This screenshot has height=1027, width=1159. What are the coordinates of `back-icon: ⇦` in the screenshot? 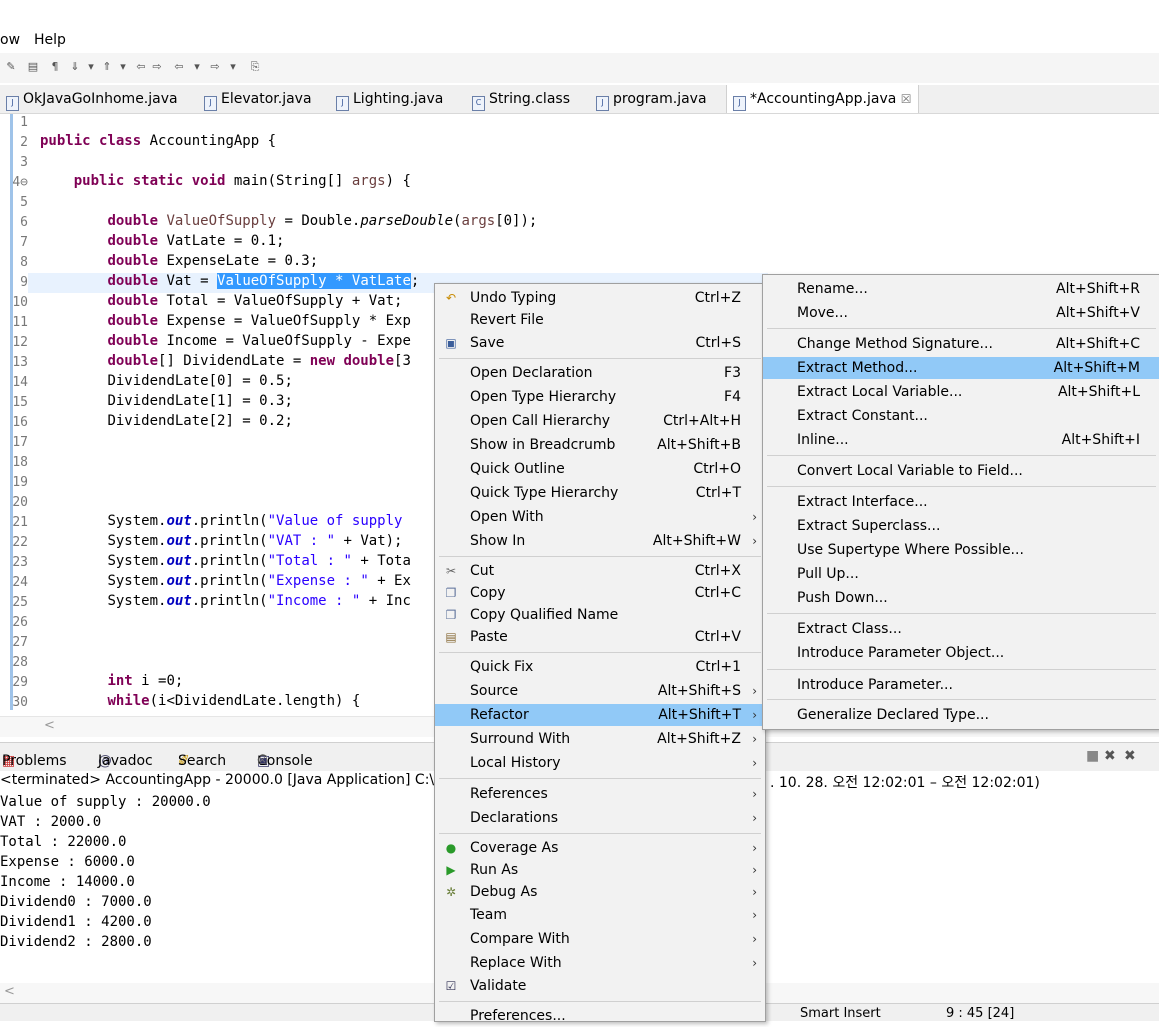 It's located at (179, 67).